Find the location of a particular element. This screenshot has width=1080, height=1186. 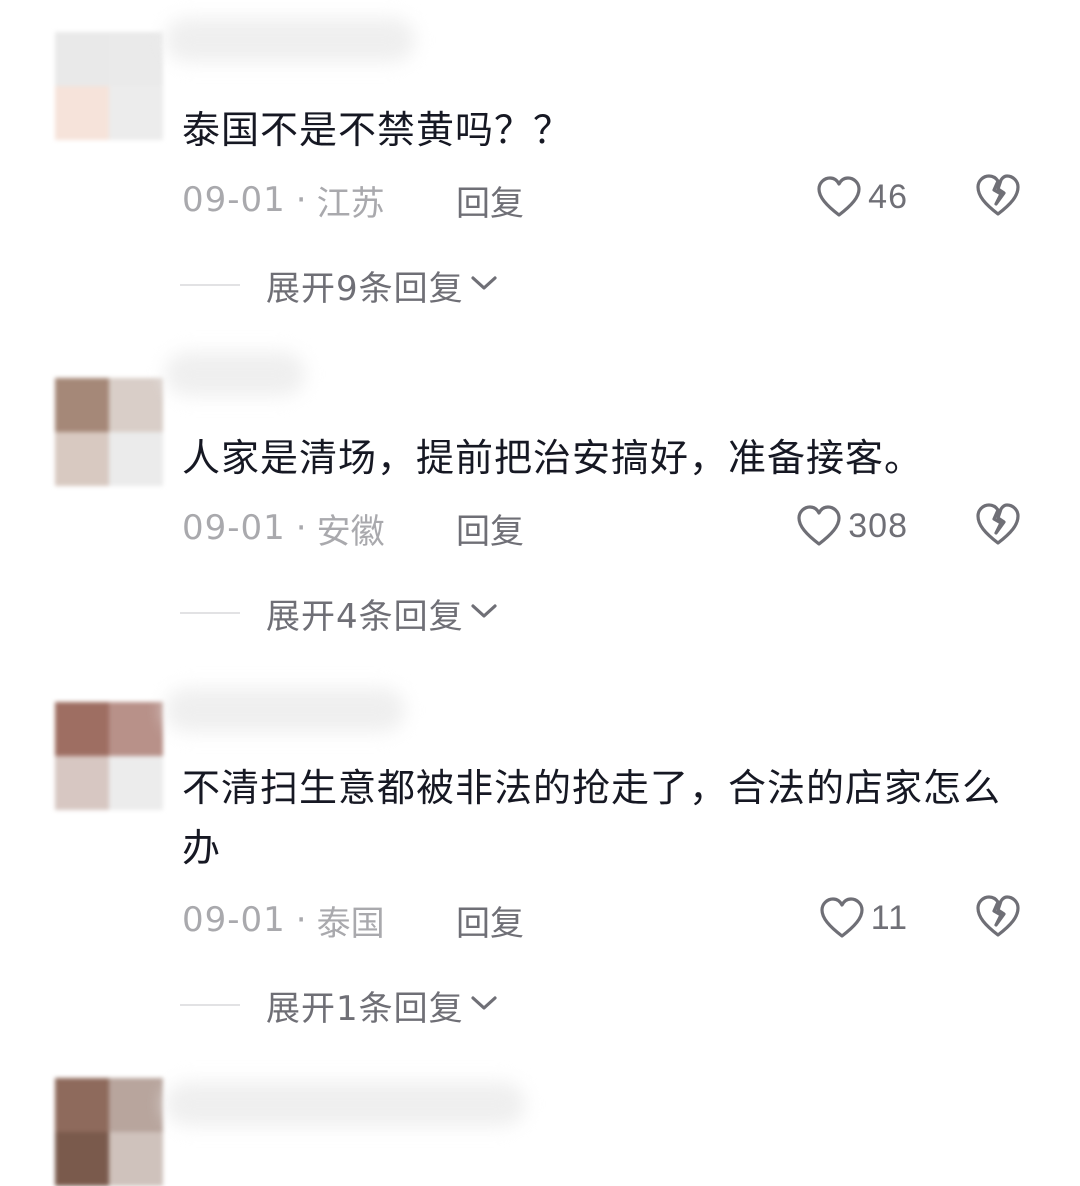

like-count: 11 is located at coordinates (889, 917).